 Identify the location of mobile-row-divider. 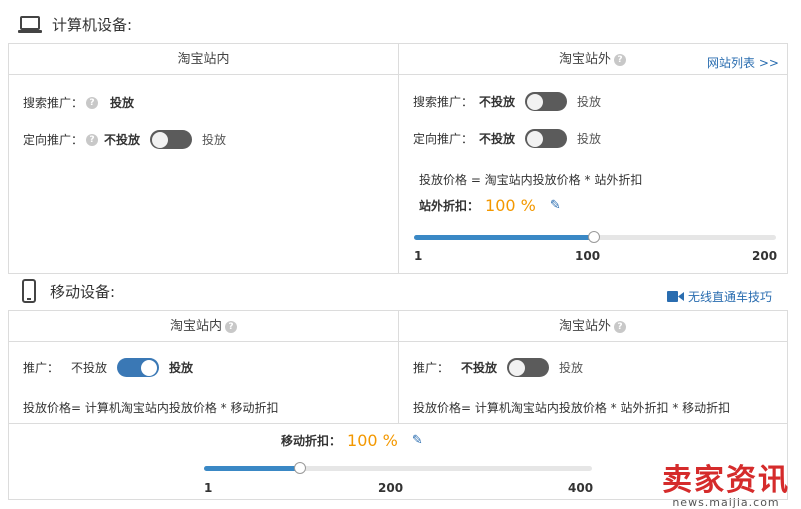
(398, 423).